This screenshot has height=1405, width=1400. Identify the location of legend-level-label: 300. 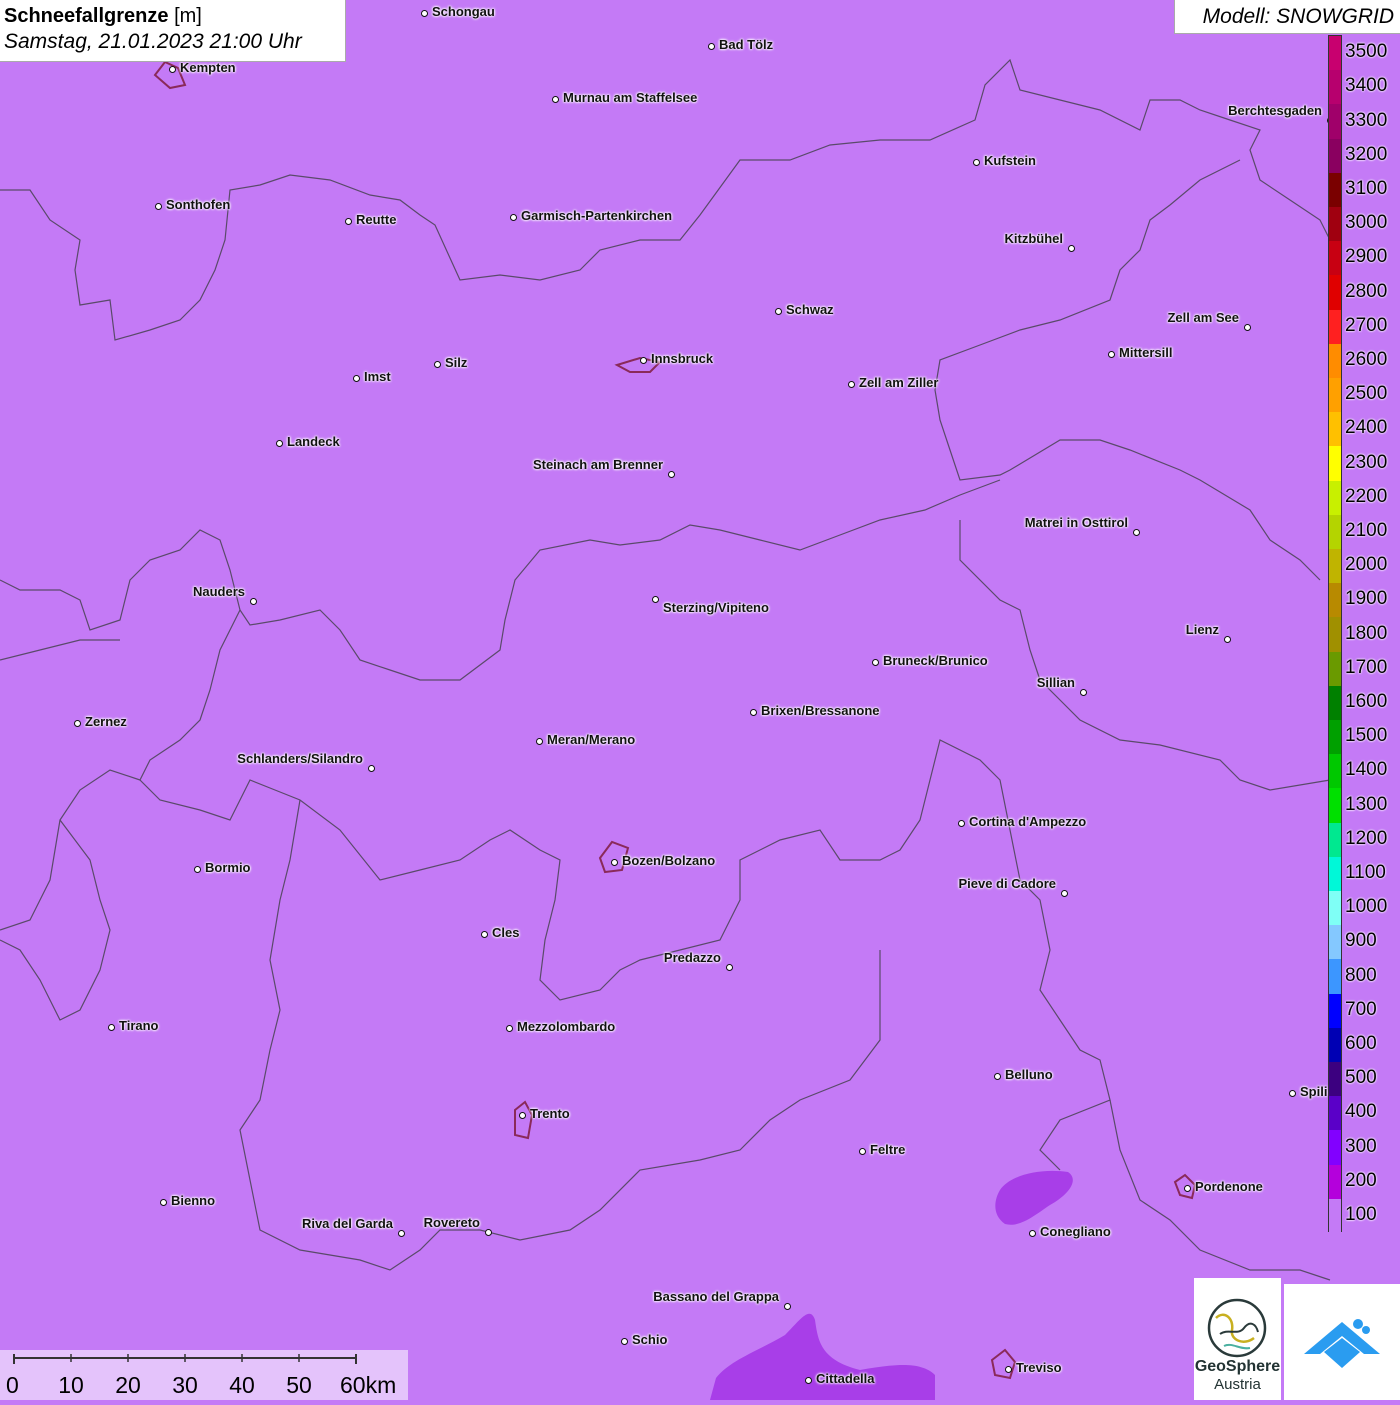
(1361, 1146).